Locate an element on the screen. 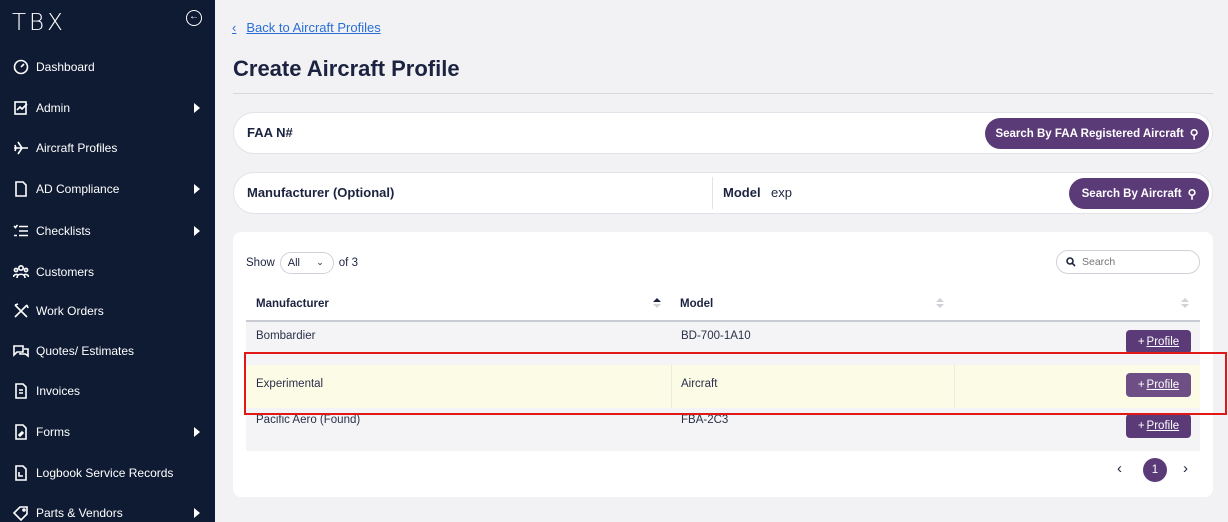 The height and width of the screenshot is (522, 1228). chat-icon is located at coordinates (21, 351).